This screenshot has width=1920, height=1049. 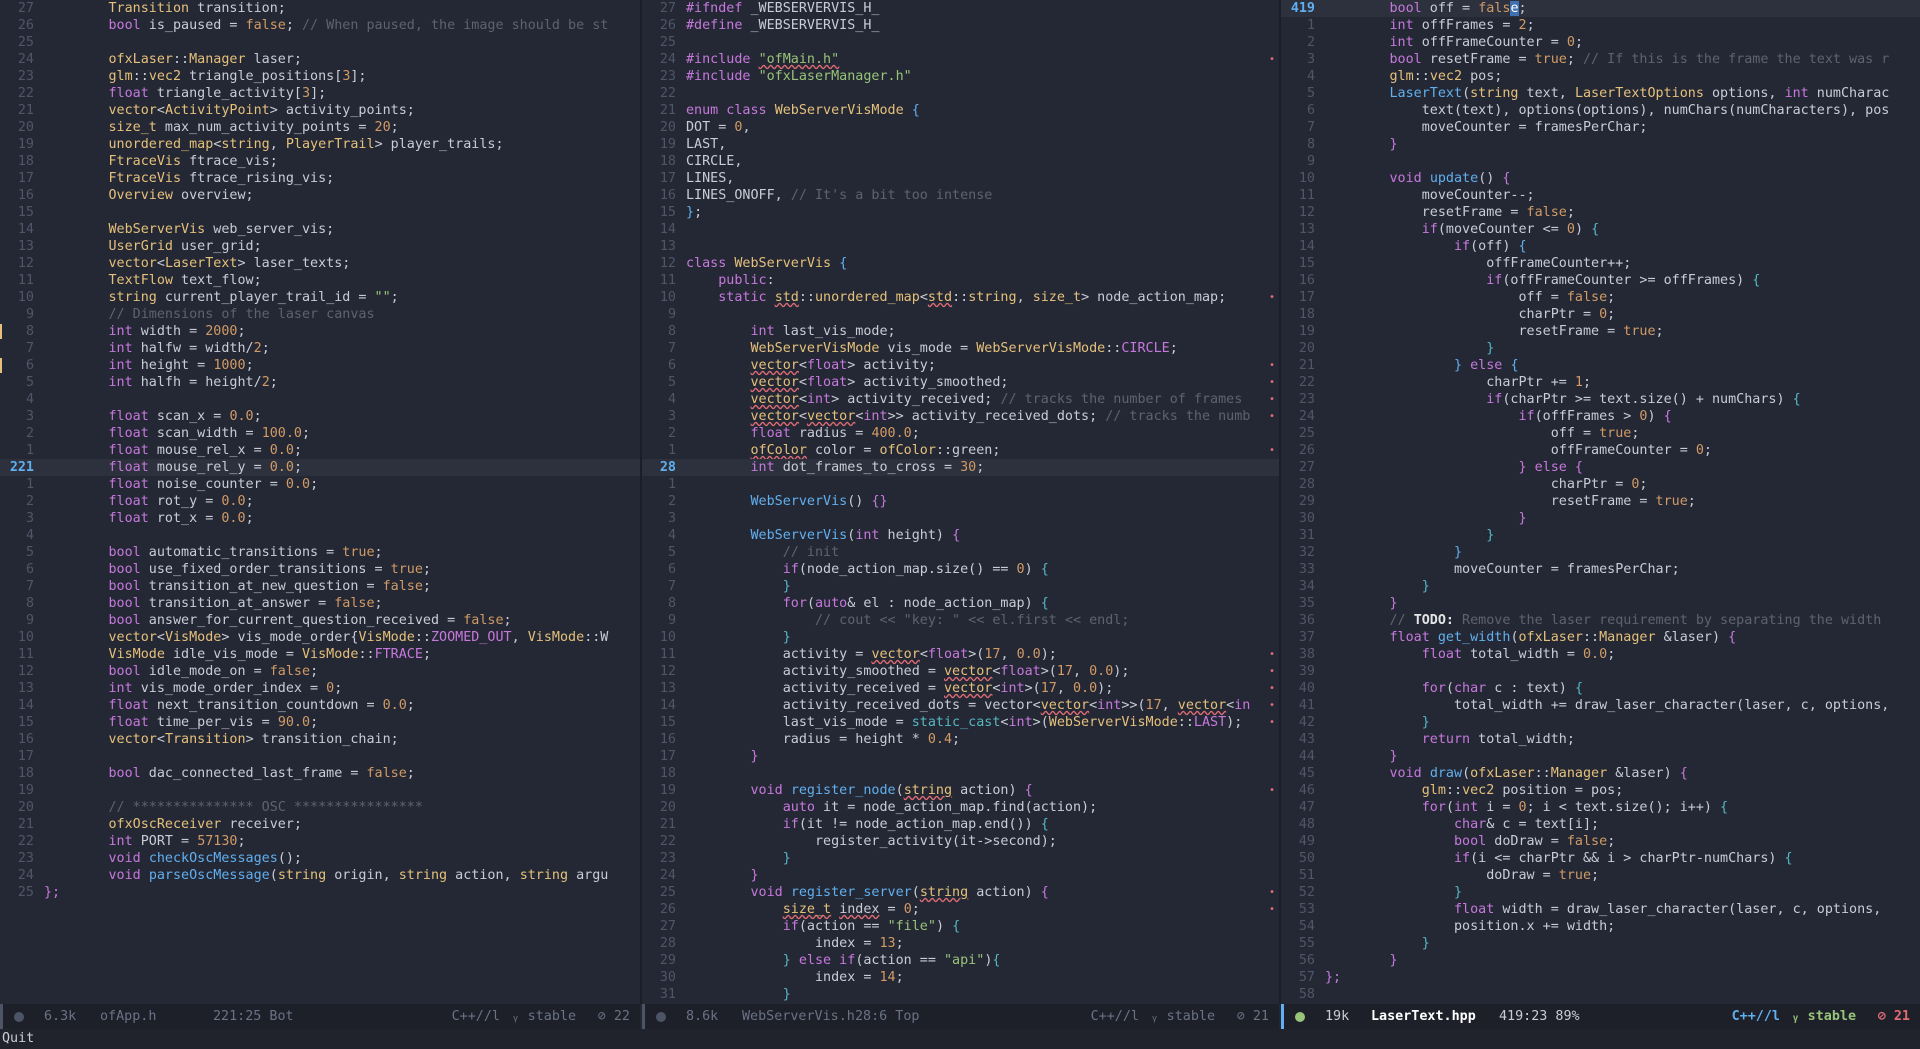 What do you see at coordinates (1600, 348) in the screenshot?
I see `code-line: 20 }` at bounding box center [1600, 348].